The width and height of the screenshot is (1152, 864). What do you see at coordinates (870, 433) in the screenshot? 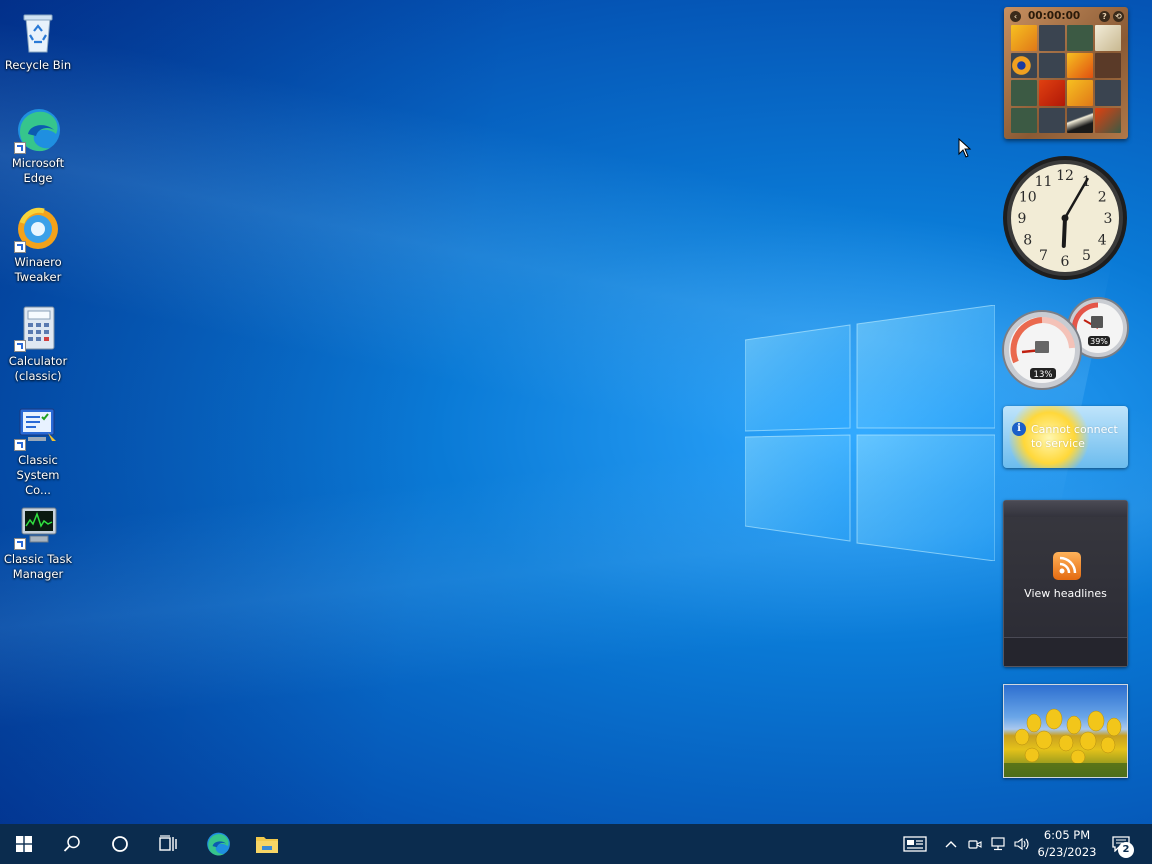
I see `windows-logo-wallpaper` at bounding box center [870, 433].